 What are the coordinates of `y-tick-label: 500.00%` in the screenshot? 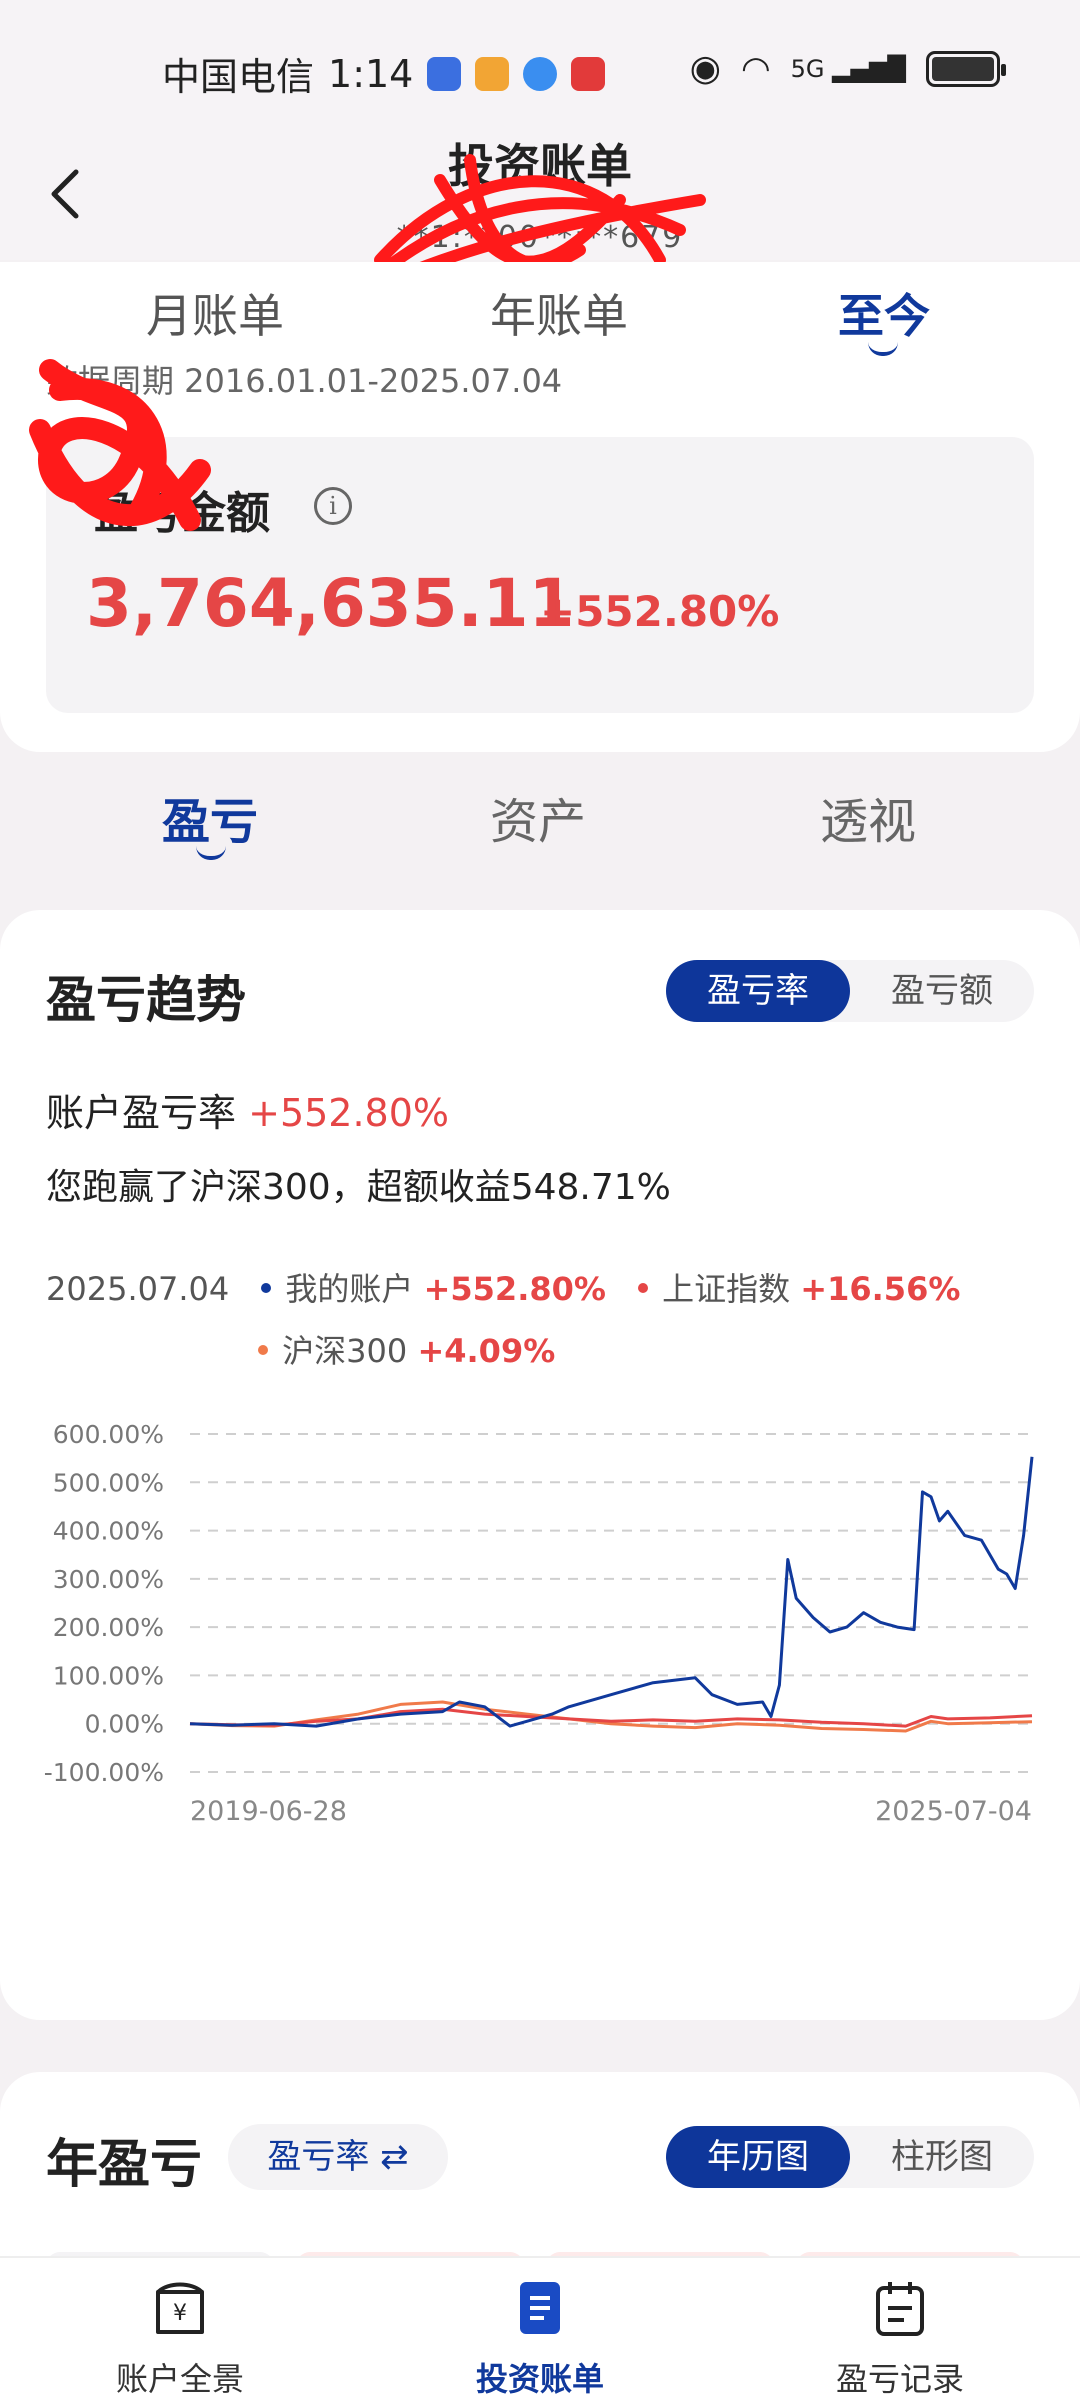 It's located at (108, 1482).